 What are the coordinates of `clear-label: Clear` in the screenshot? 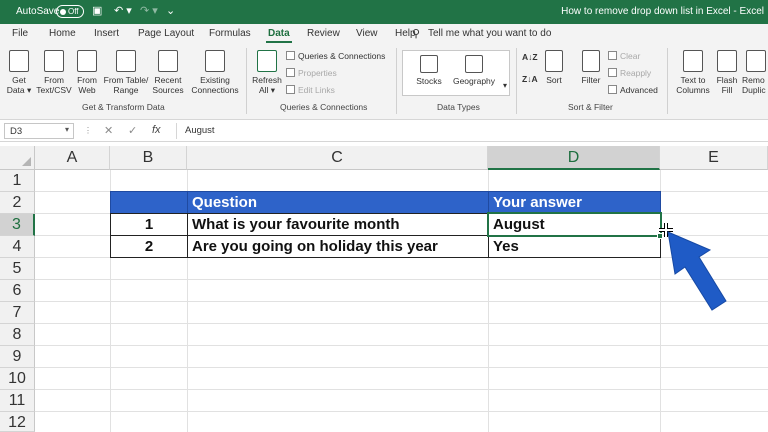 It's located at (630, 56).